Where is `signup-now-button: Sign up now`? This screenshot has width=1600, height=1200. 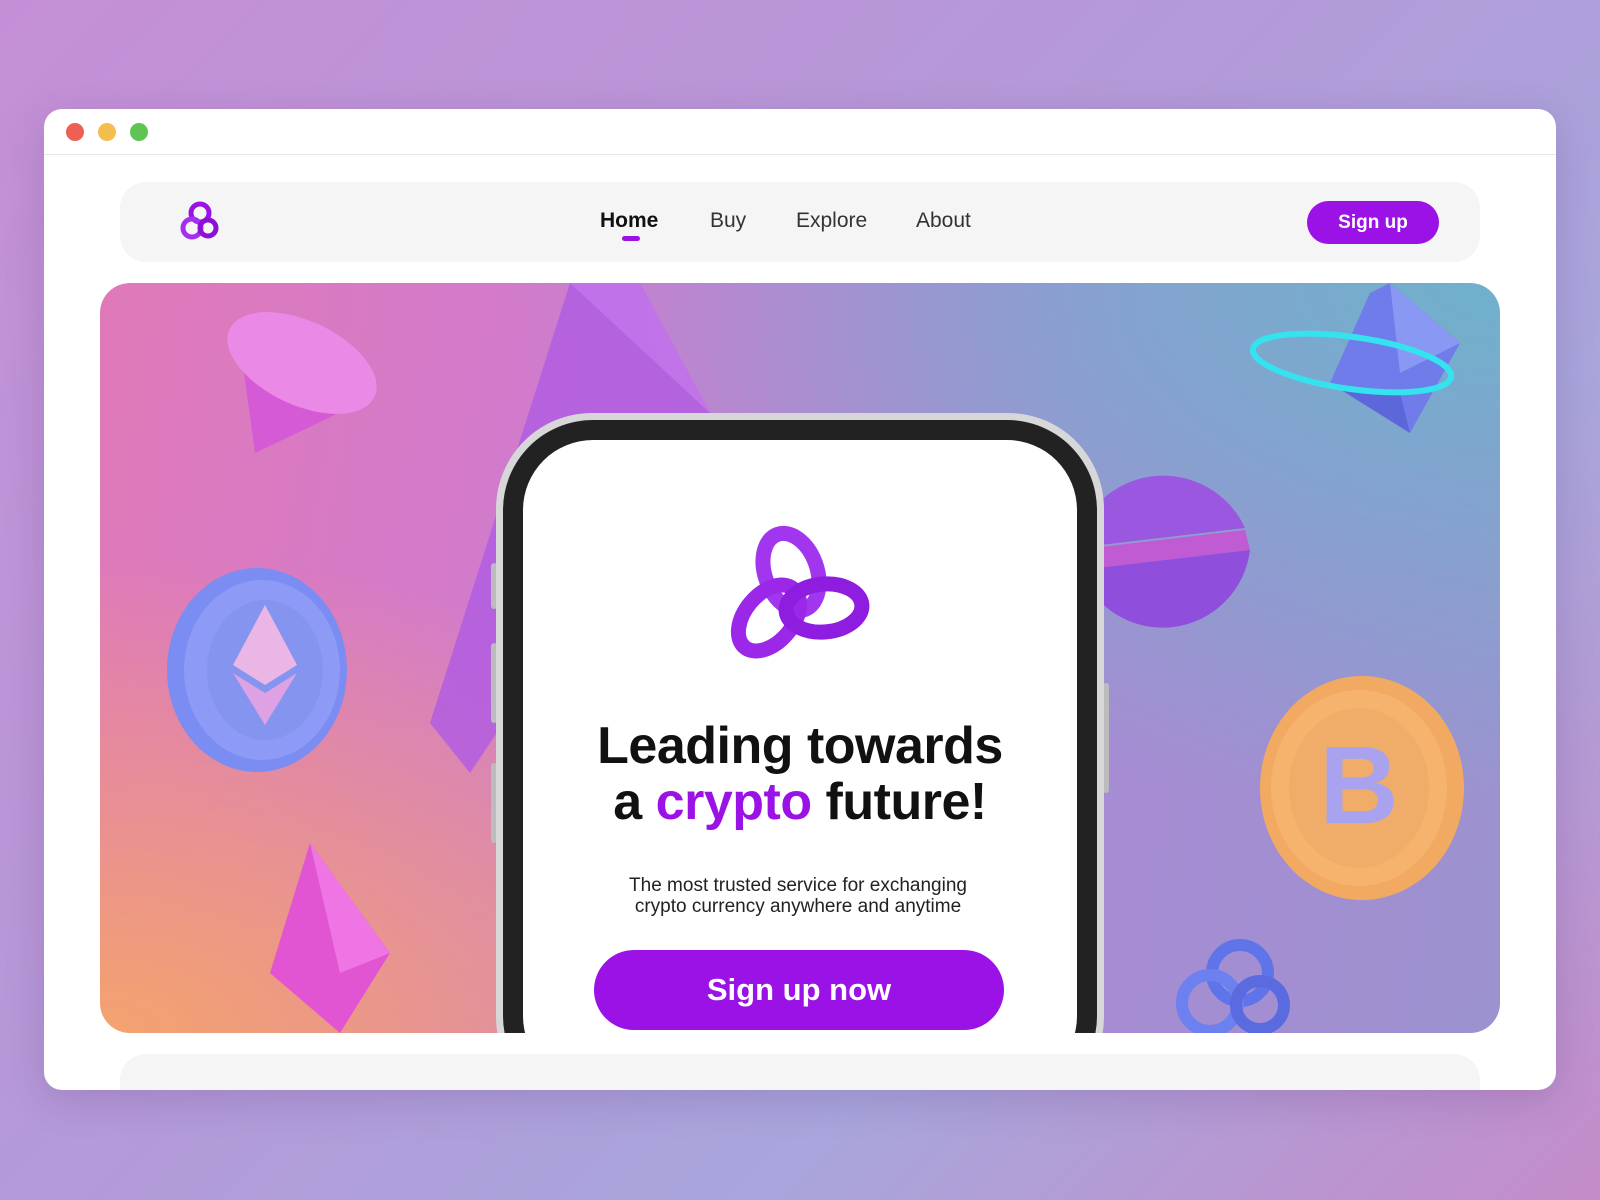 signup-now-button: Sign up now is located at coordinates (799, 990).